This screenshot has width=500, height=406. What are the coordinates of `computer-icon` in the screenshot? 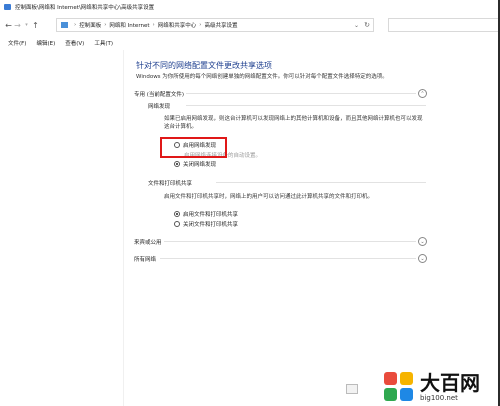 It's located at (64, 25).